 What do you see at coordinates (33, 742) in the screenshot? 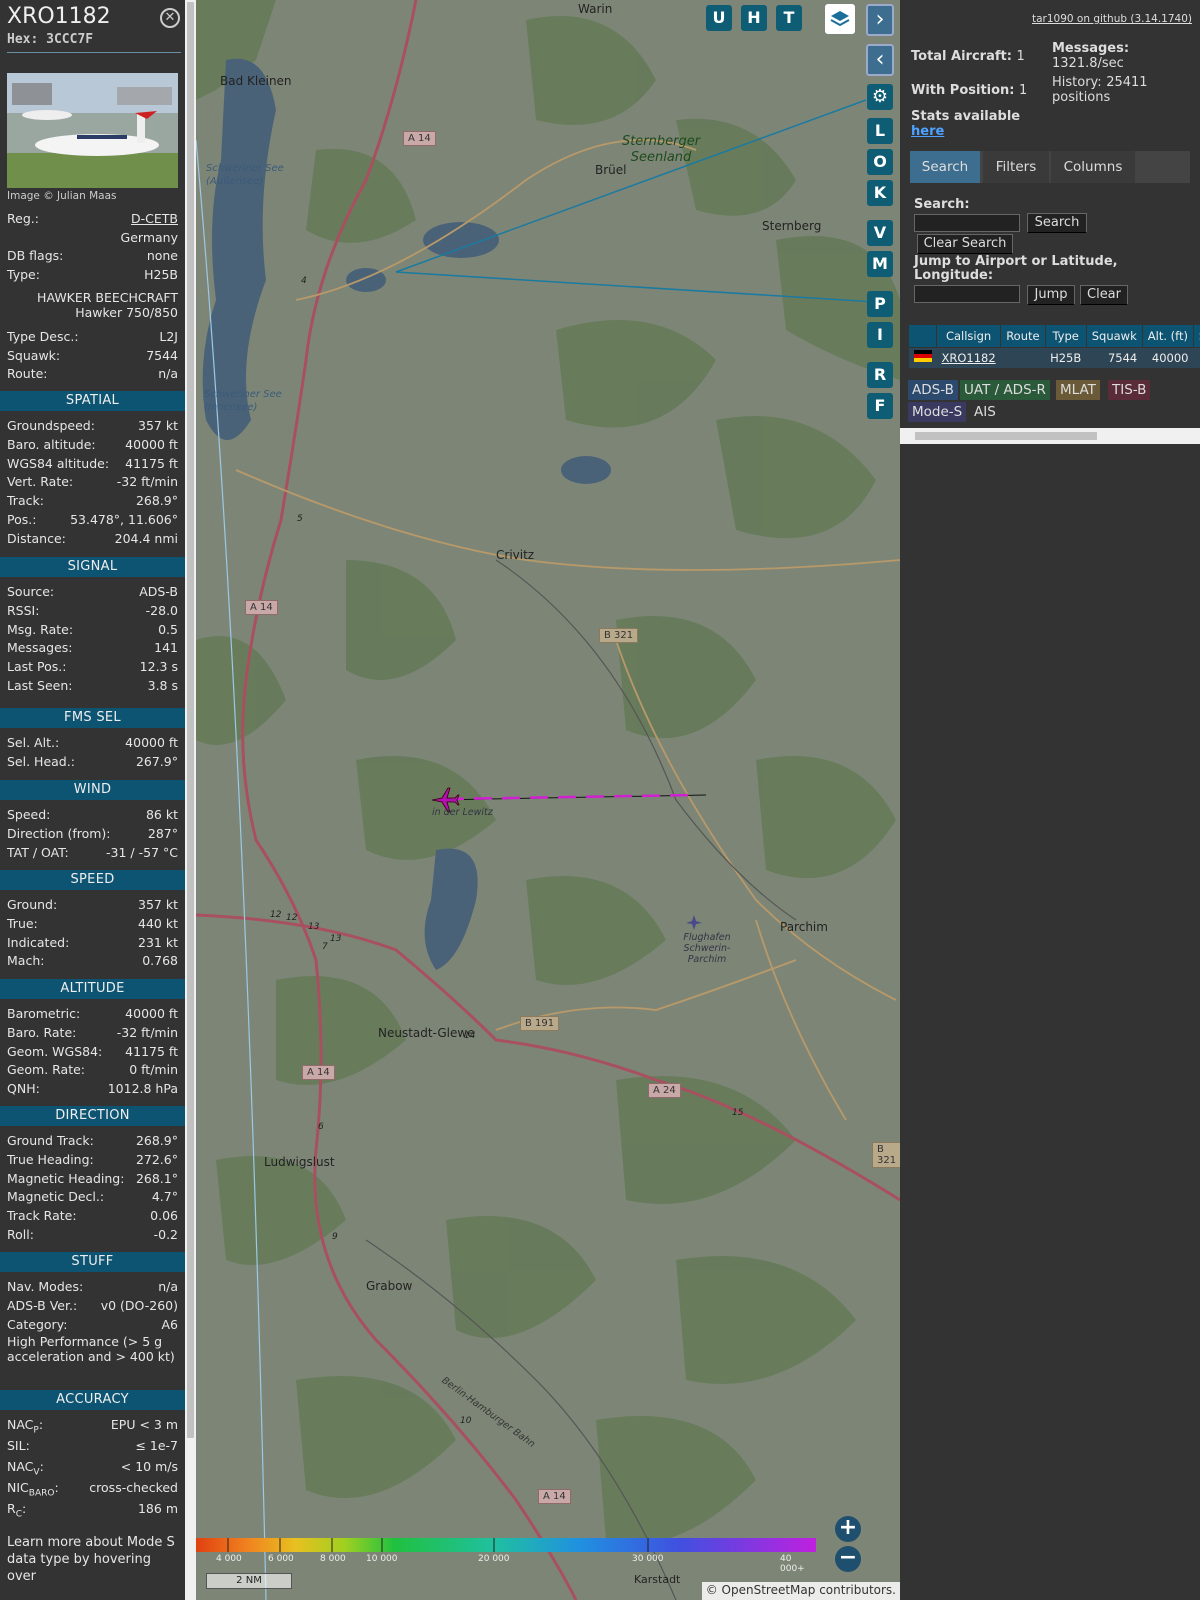
I see `info-label: Sel. Alt.:` at bounding box center [33, 742].